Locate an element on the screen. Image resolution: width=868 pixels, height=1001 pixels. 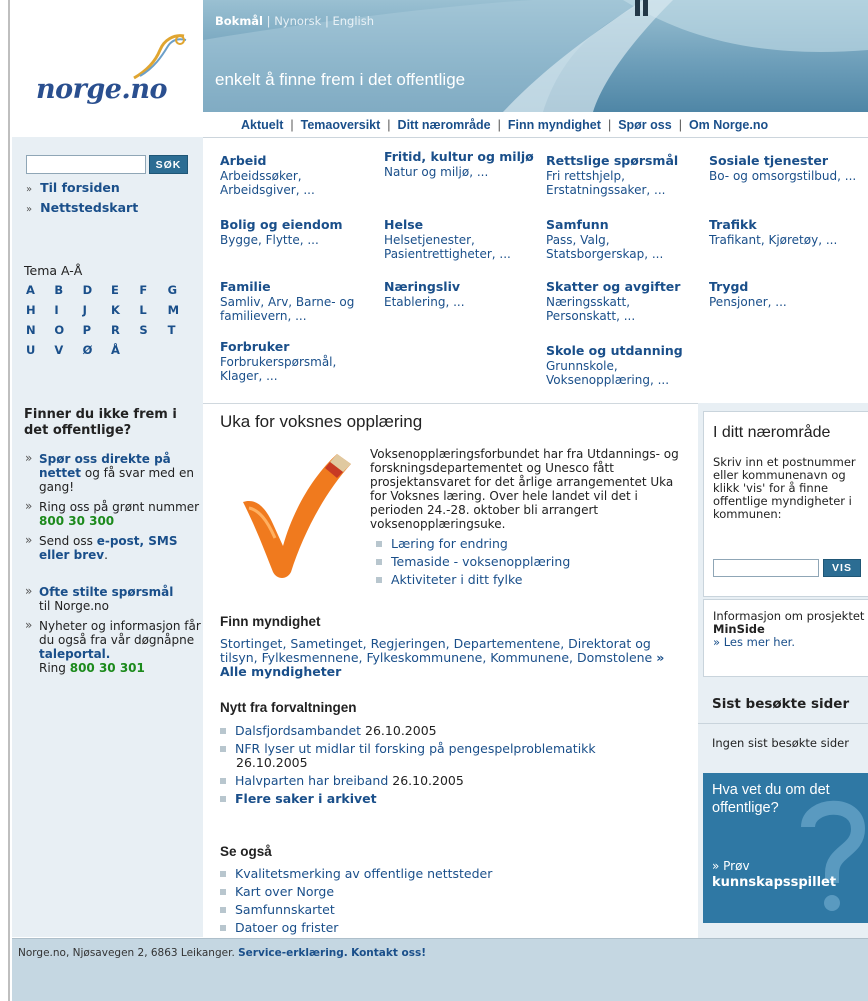
topic-title-link: Samfunn is located at coordinates (577, 224).